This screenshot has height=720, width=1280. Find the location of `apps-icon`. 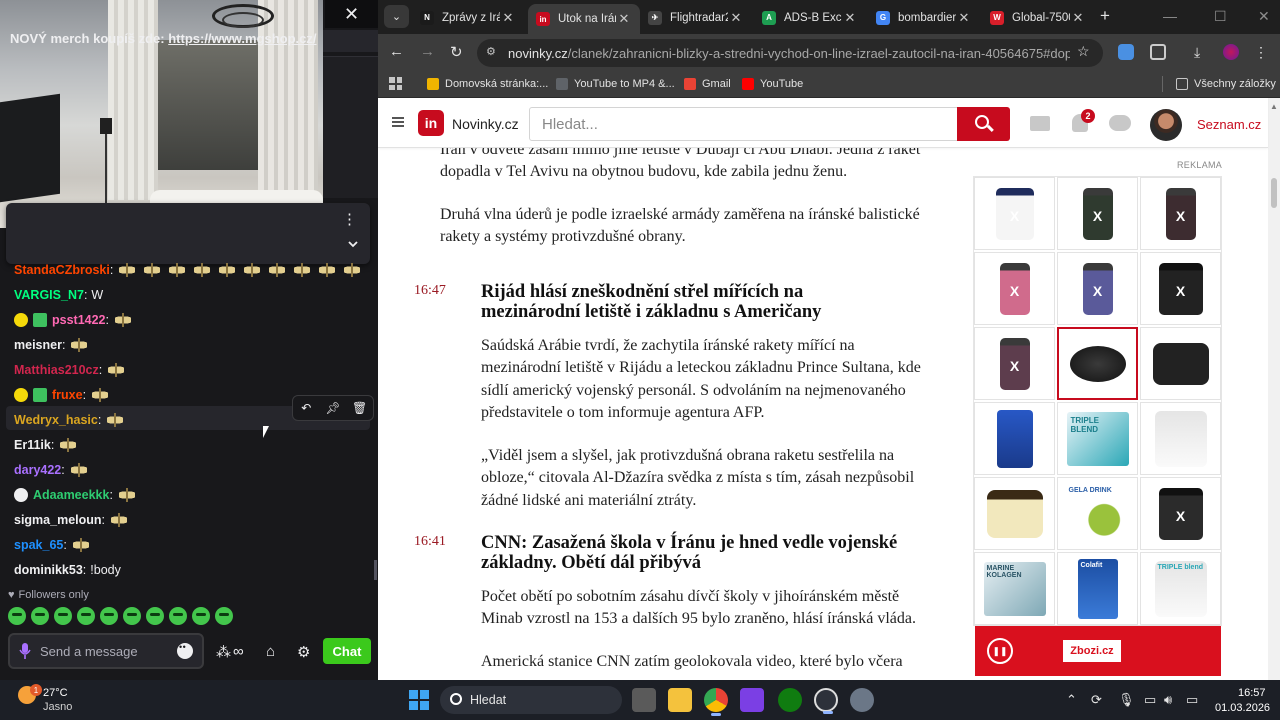

apps-icon is located at coordinates (395, 83).